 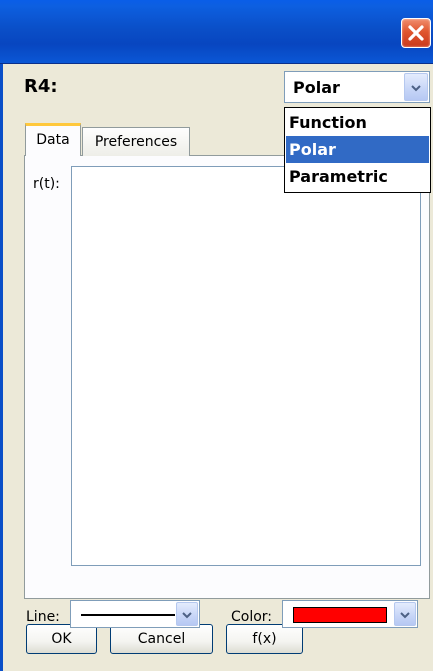 I want to click on close-icon, so click(x=416, y=33).